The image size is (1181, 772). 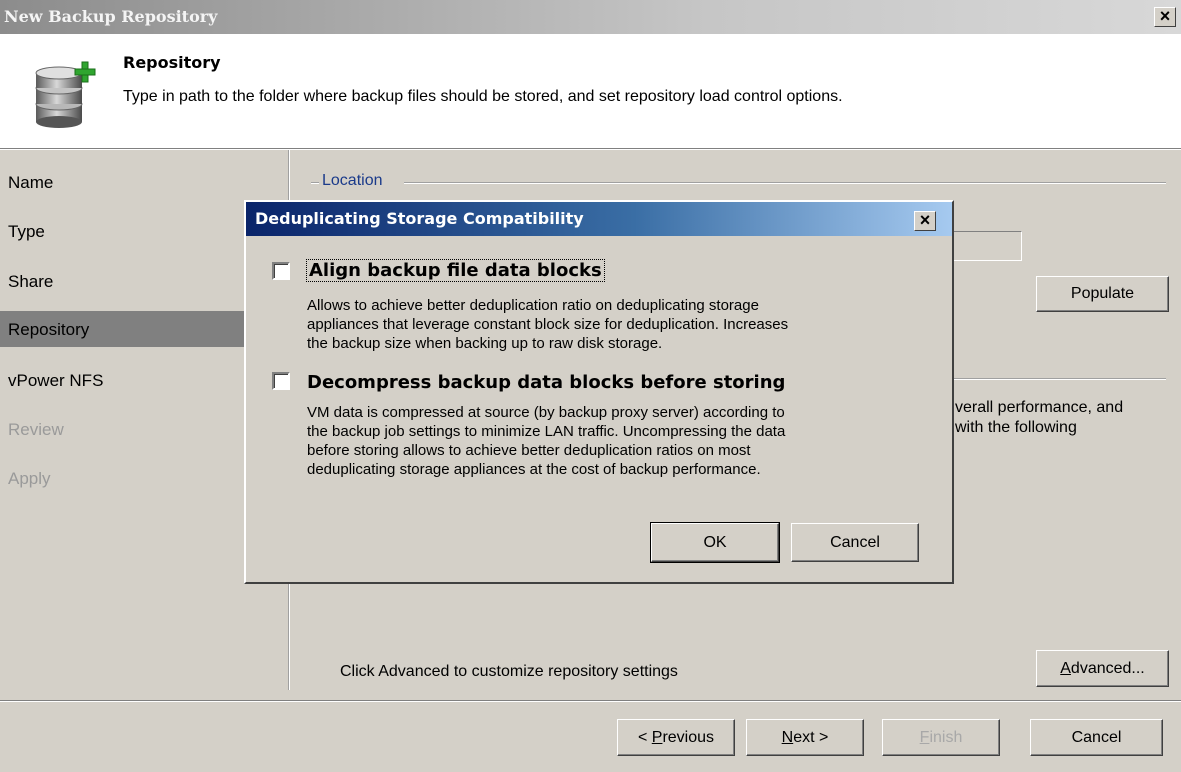 I want to click on nav-item-type: Type, so click(x=26, y=232).